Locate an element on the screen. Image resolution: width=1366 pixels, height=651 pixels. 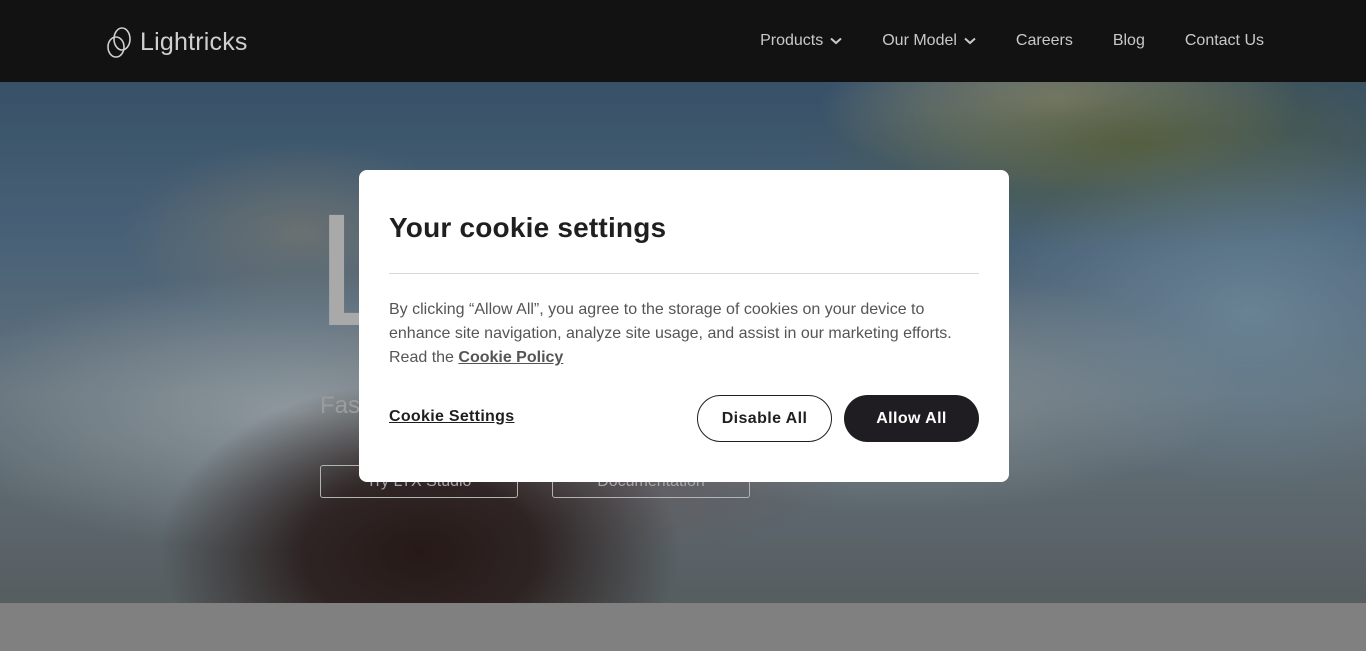
cookie-settings-link: Cookie Settings is located at coordinates (451, 417).